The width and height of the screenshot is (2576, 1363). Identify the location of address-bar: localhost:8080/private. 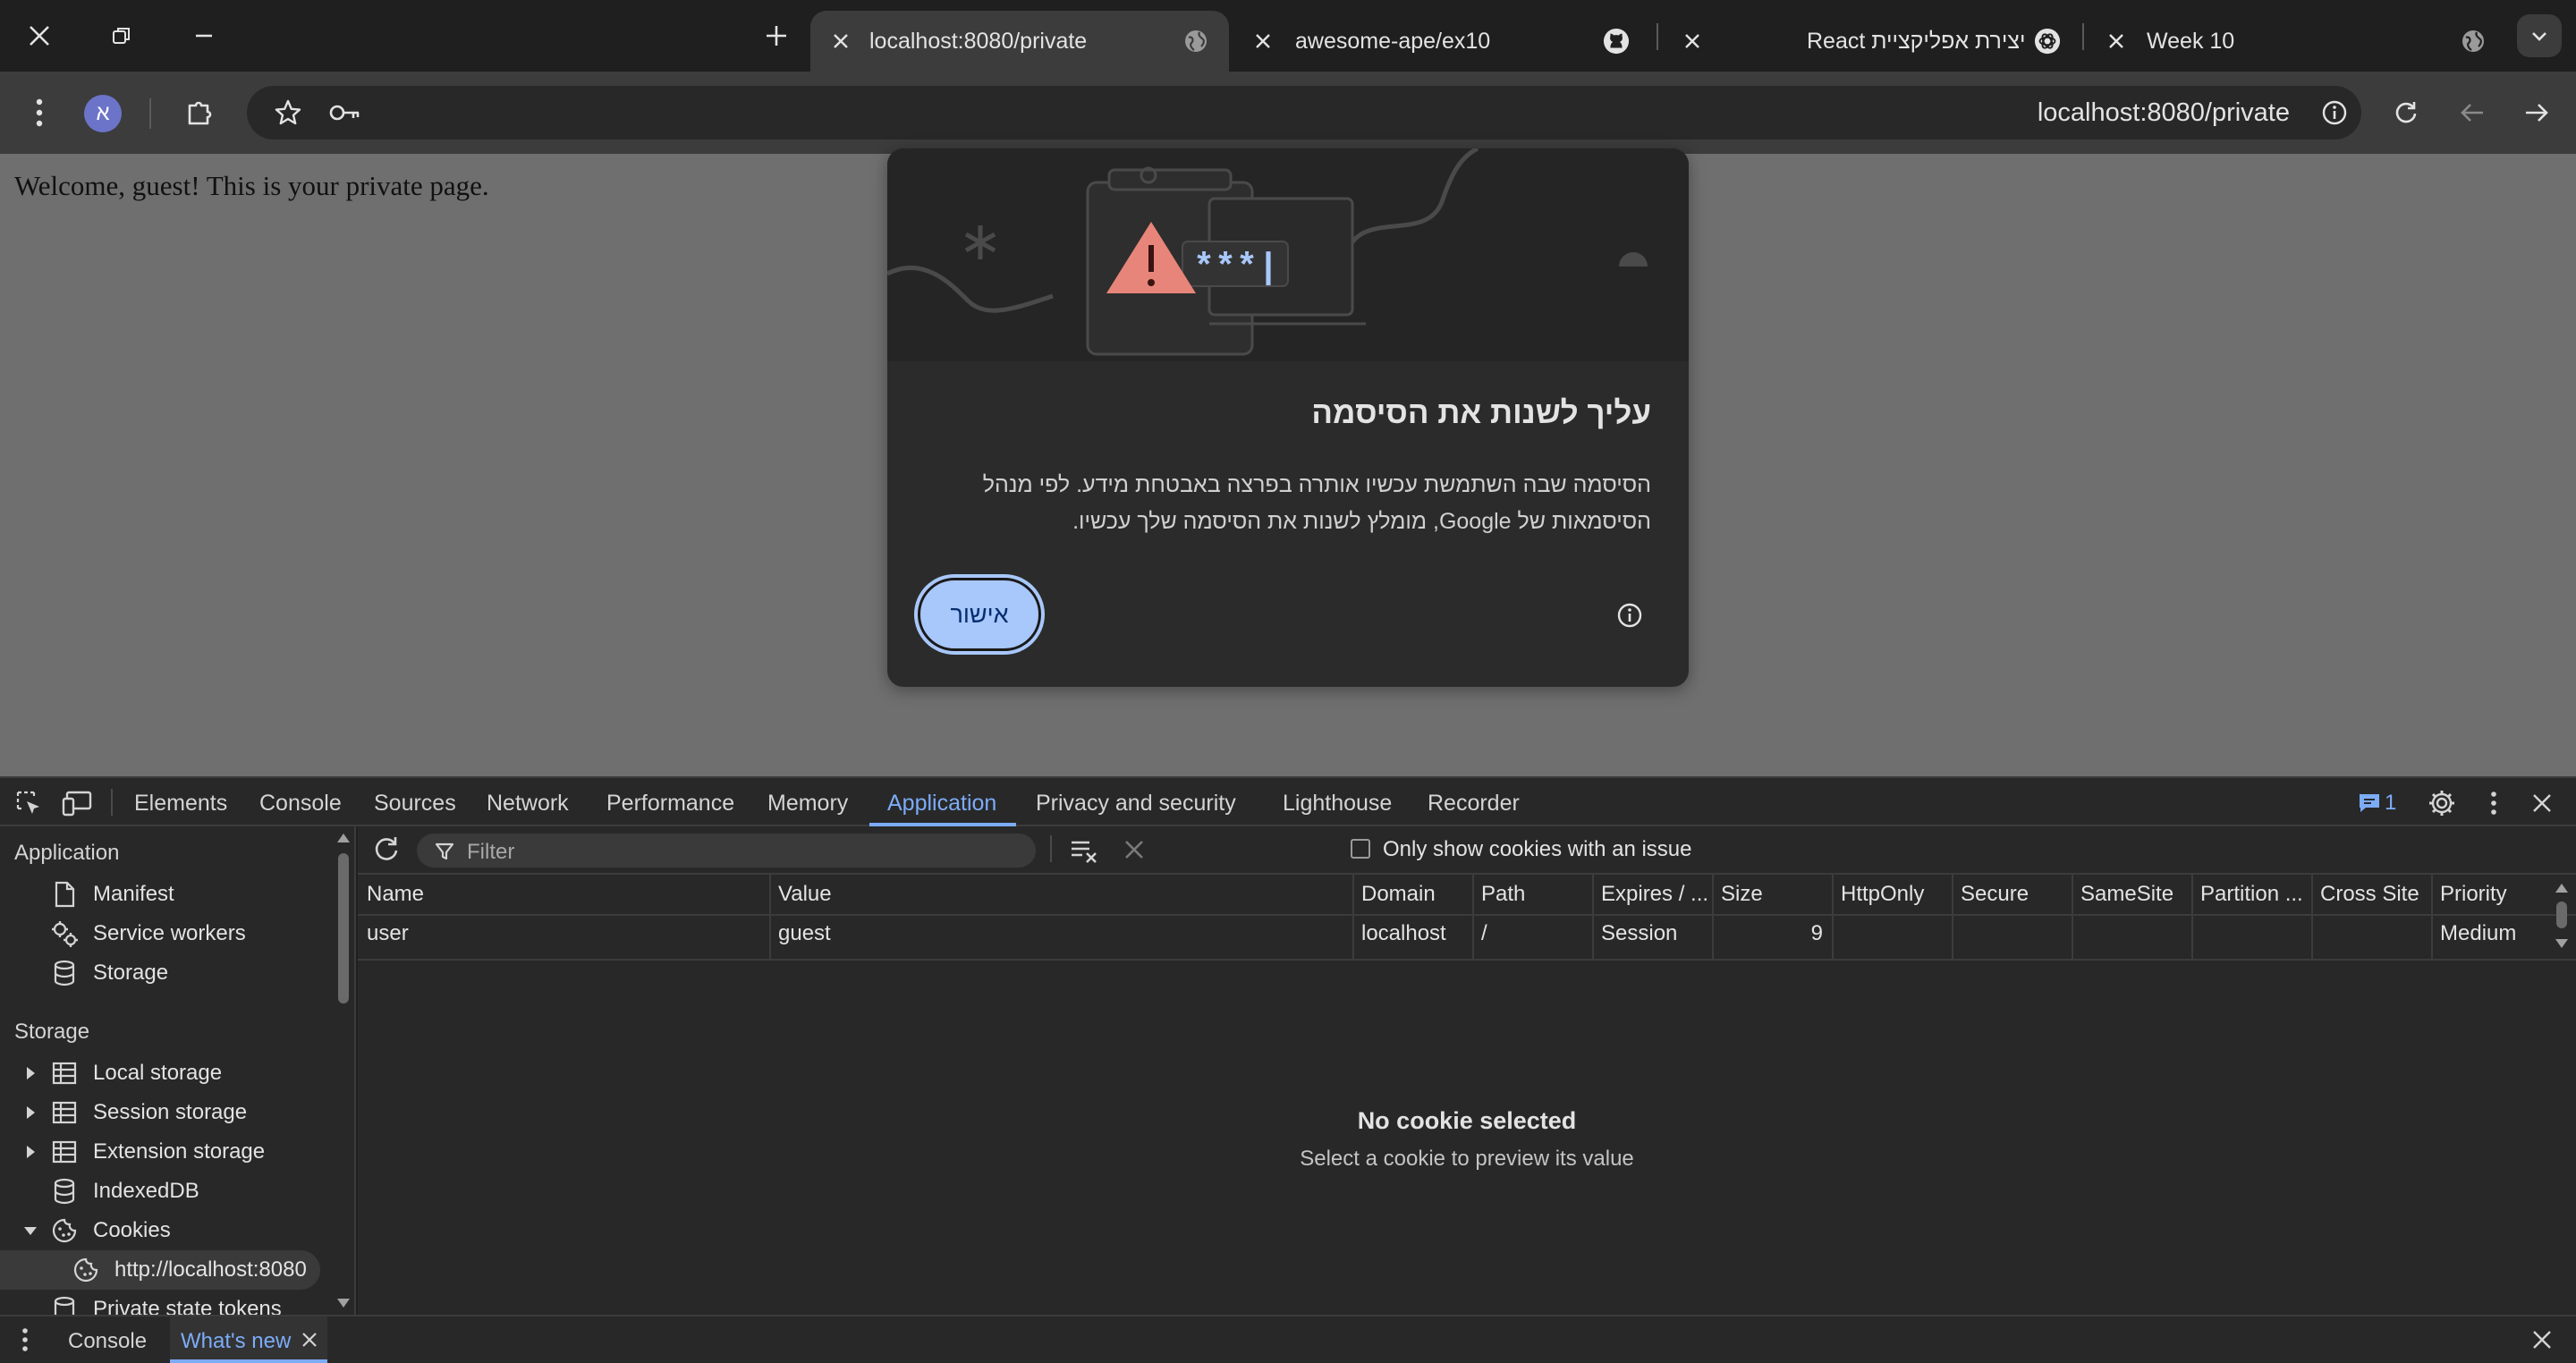
(1304, 113).